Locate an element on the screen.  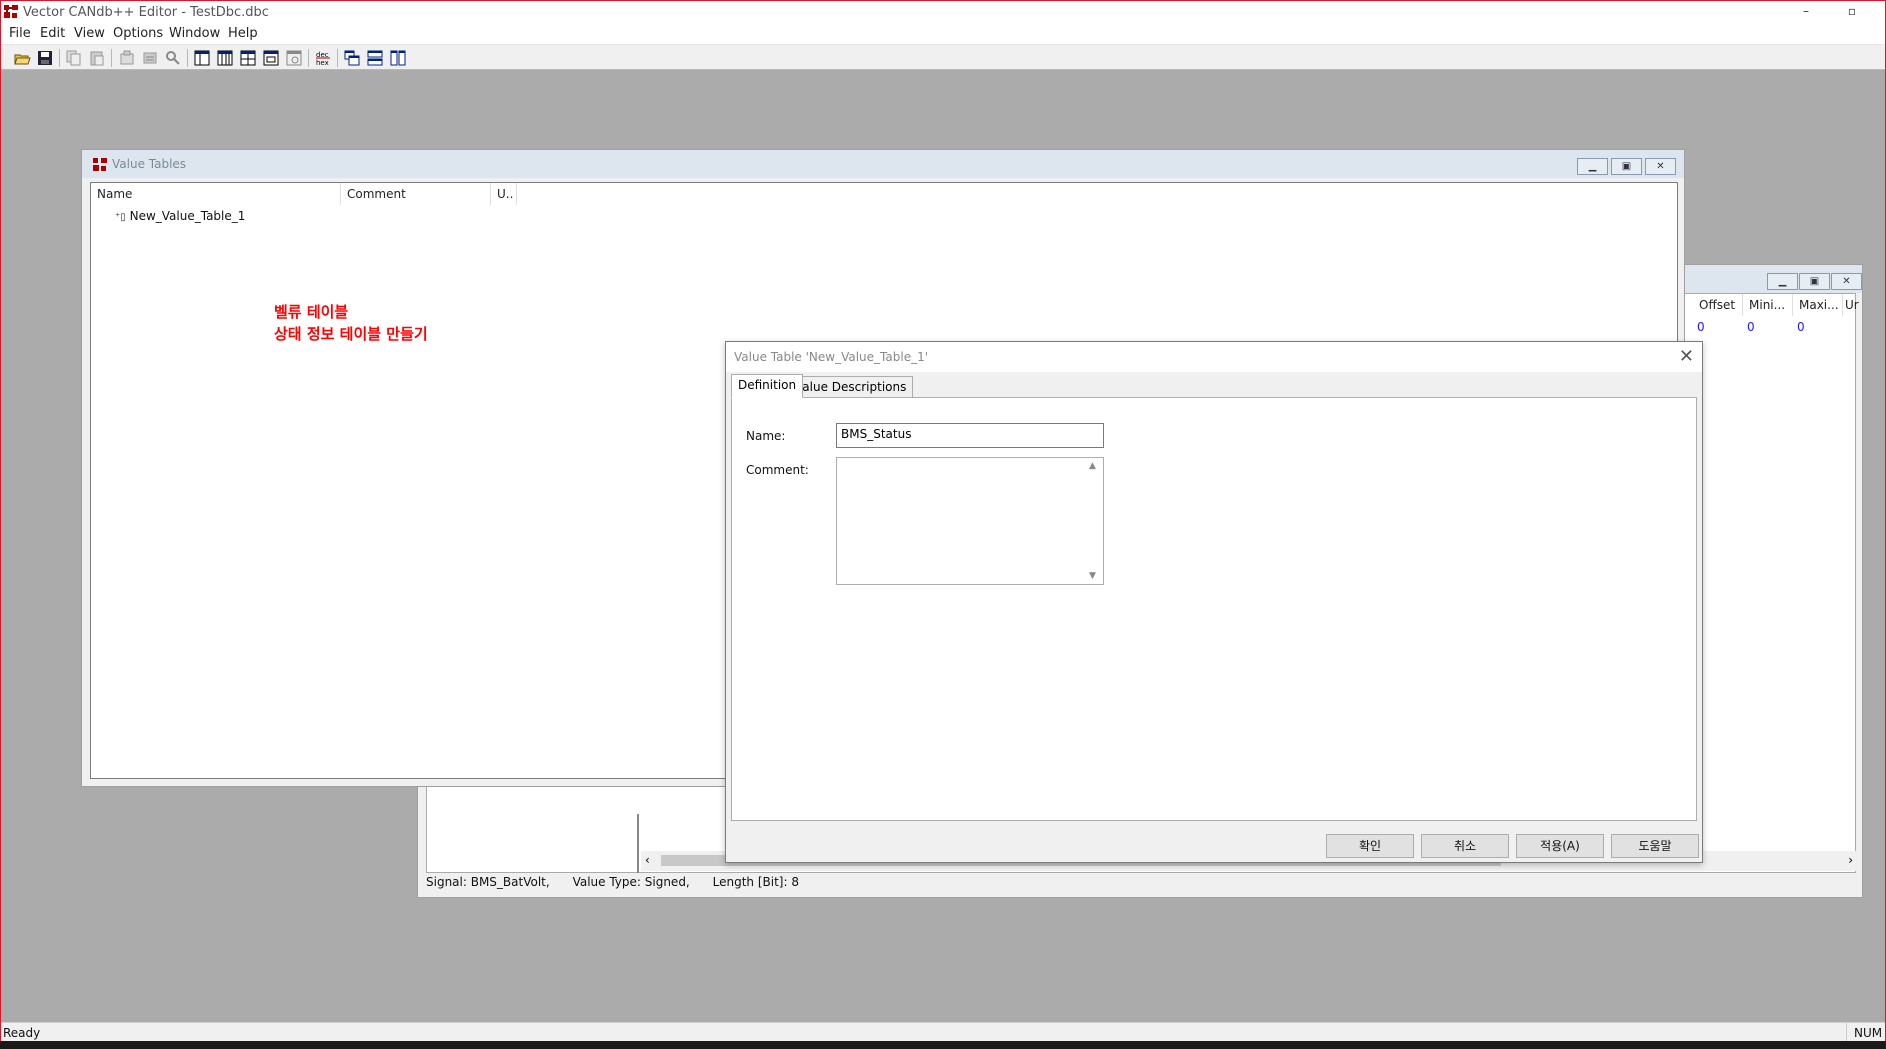
name-field: BMS_Status is located at coordinates (970, 435).